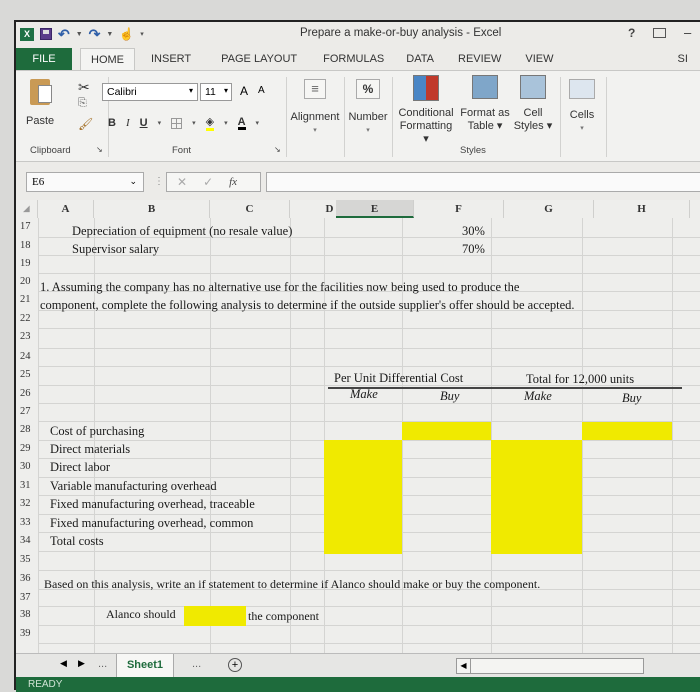 The image size is (700, 692). Describe the element at coordinates (82, 103) in the screenshot. I see `copy-icon: ⎘` at that location.